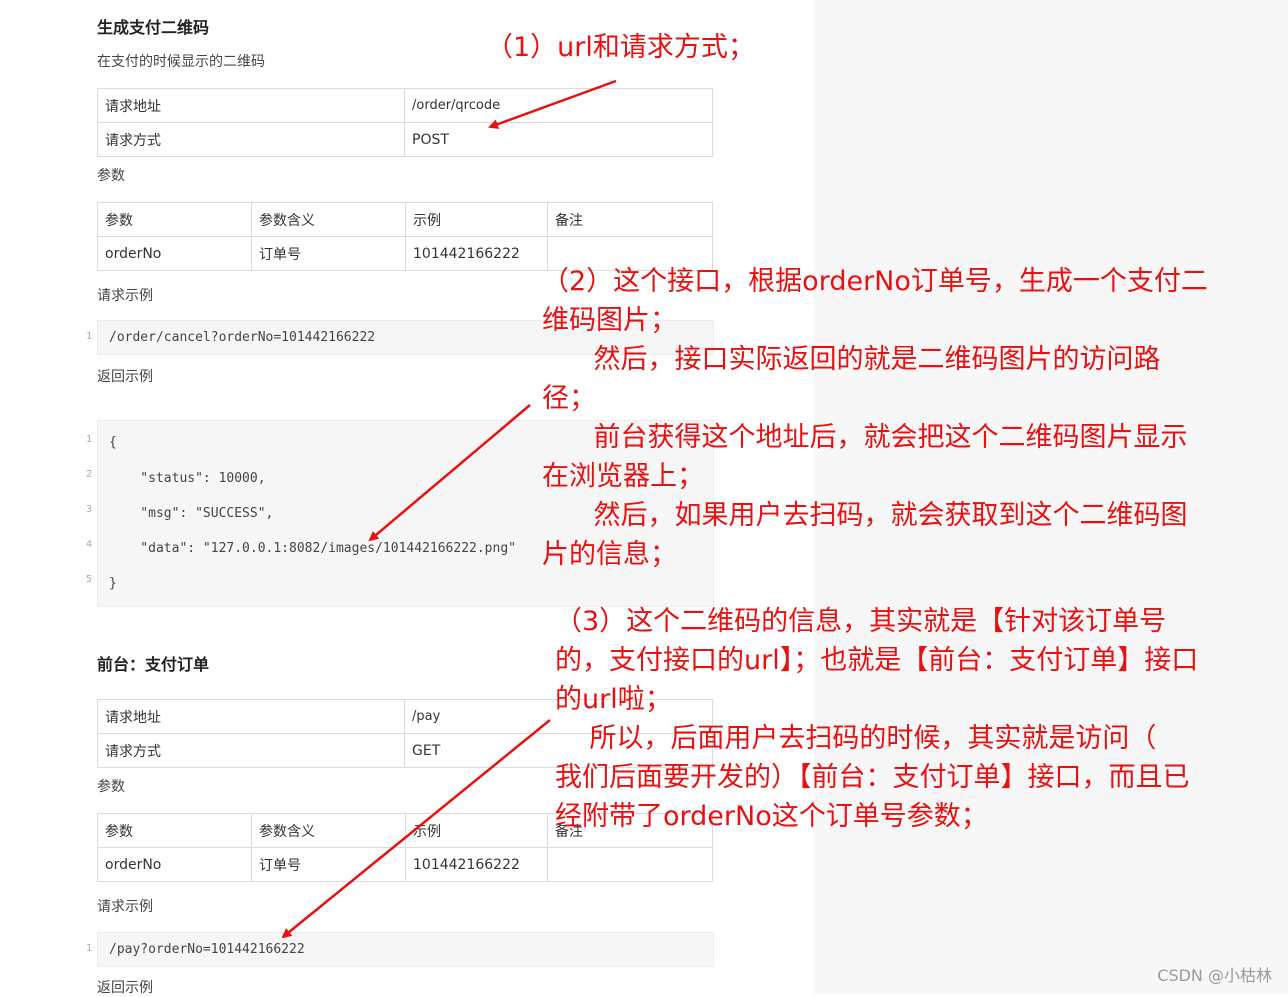 This screenshot has width=1288, height=997. I want to click on annotation-line: 经附带了orderNo这个订单号参数；, so click(771, 816).